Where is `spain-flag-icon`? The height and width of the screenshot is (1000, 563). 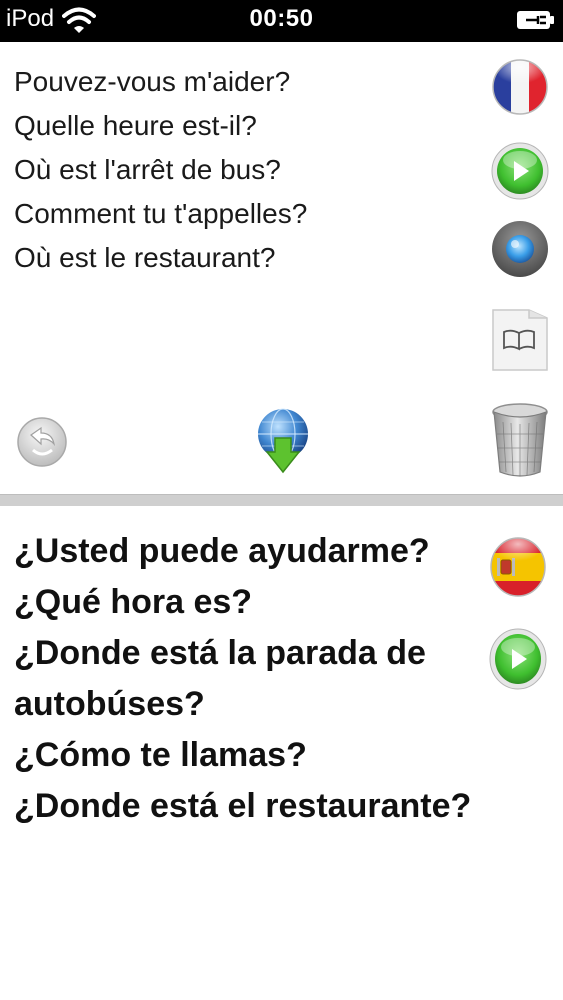 spain-flag-icon is located at coordinates (518, 567).